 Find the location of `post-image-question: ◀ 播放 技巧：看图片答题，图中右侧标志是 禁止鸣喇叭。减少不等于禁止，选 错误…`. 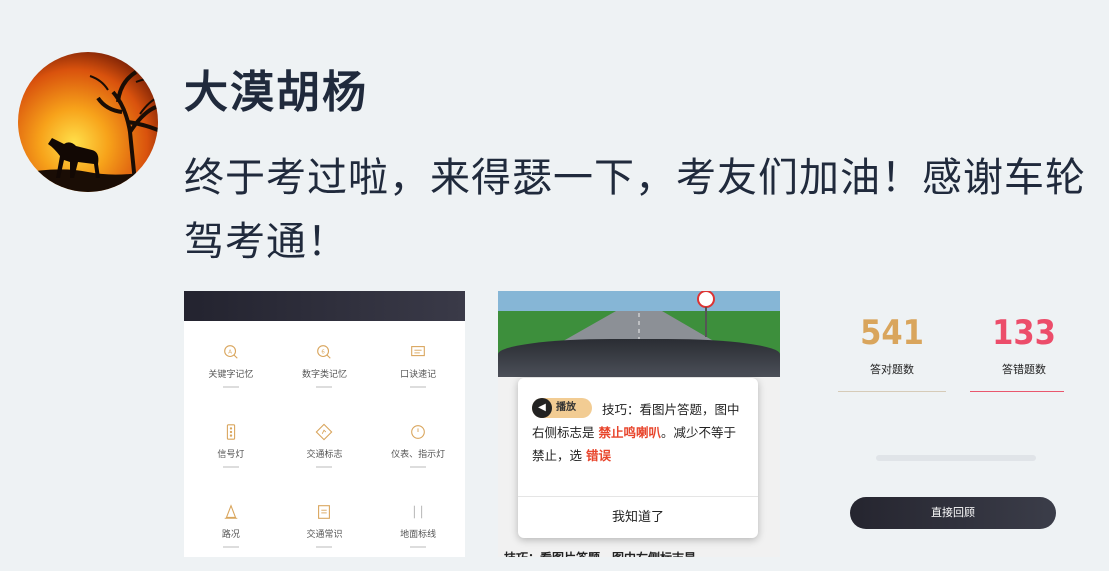

post-image-question: ◀ 播放 技巧：看图片答题，图中右侧标志是 禁止鸣喇叭。减少不等于禁止，选 错误… is located at coordinates (639, 424).